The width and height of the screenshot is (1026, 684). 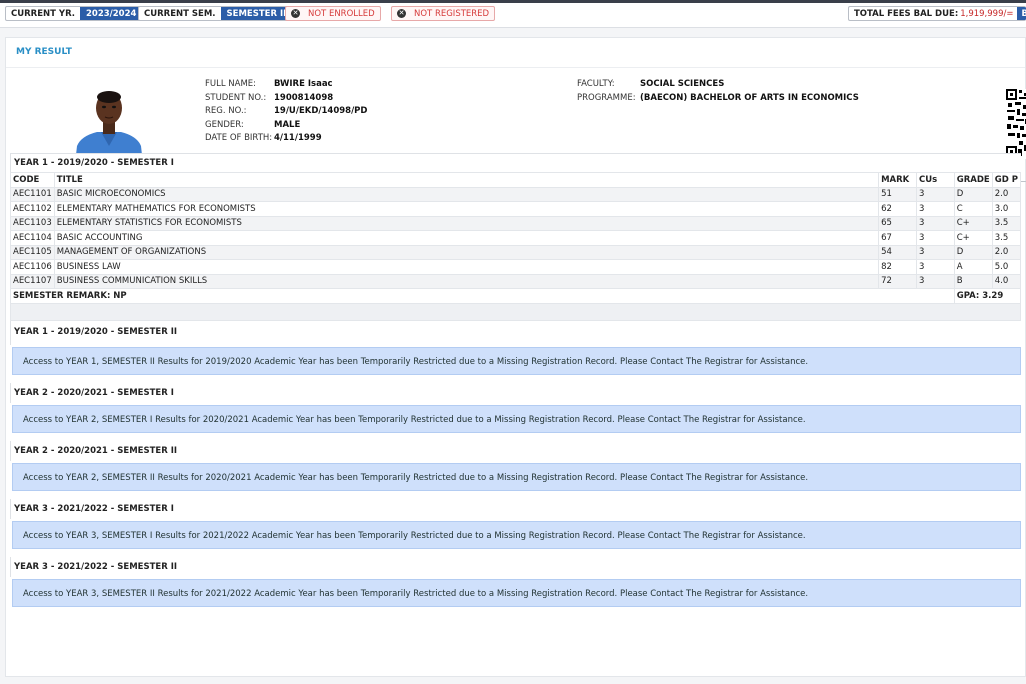 What do you see at coordinates (515, 450) in the screenshot?
I see `semester-heading: YEAR 2 - 2020/2021 - SEMESTER II` at bounding box center [515, 450].